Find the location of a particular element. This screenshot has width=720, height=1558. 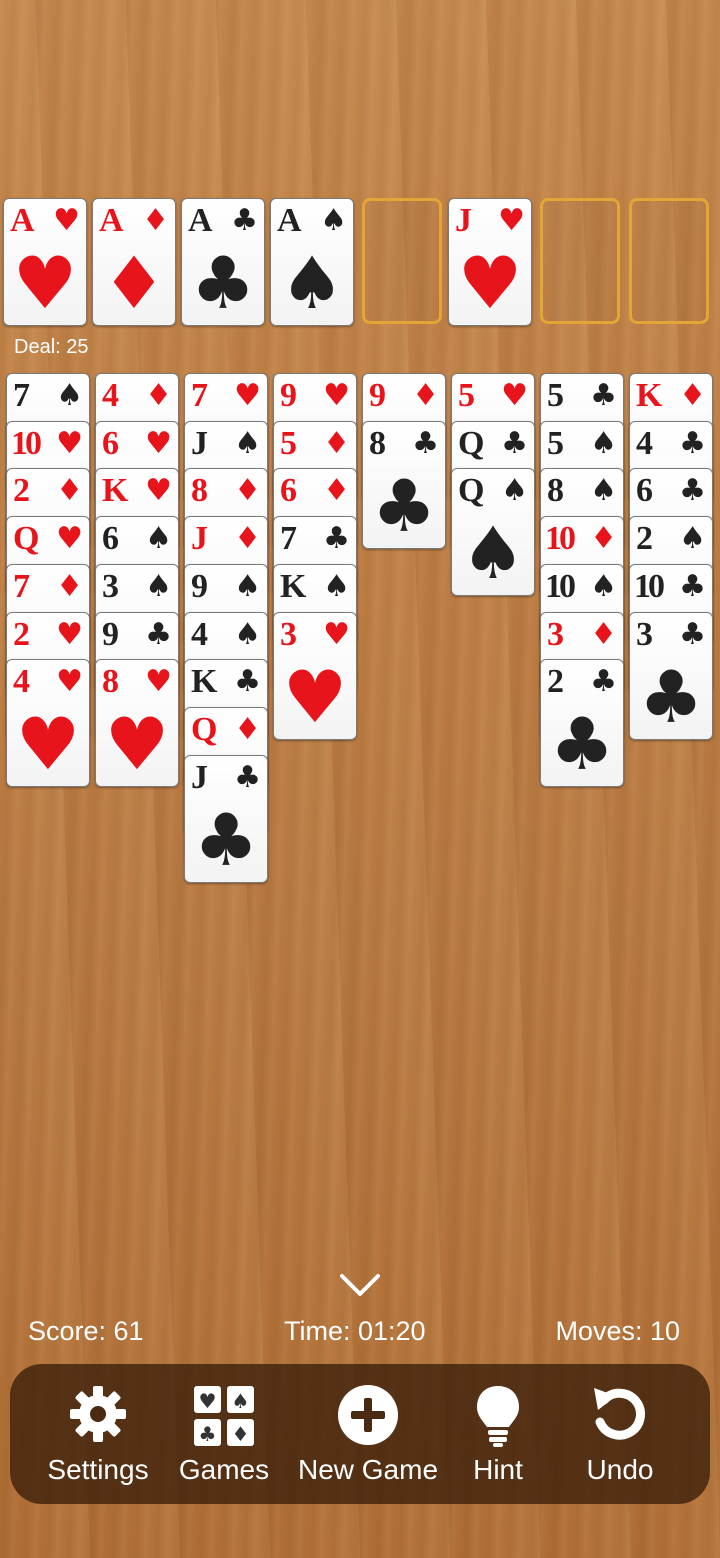

card-rank: 6 is located at coordinates (110, 443).